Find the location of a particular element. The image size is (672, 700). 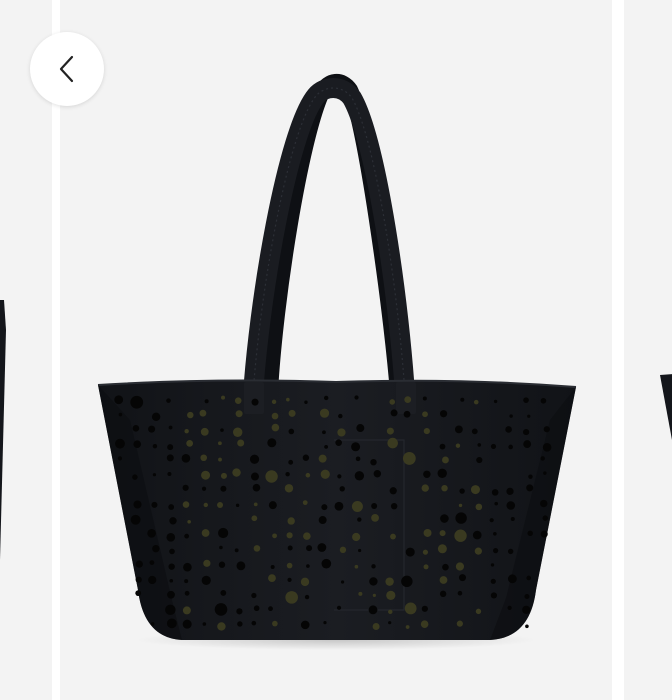

chevron-left-icon is located at coordinates (66, 69).